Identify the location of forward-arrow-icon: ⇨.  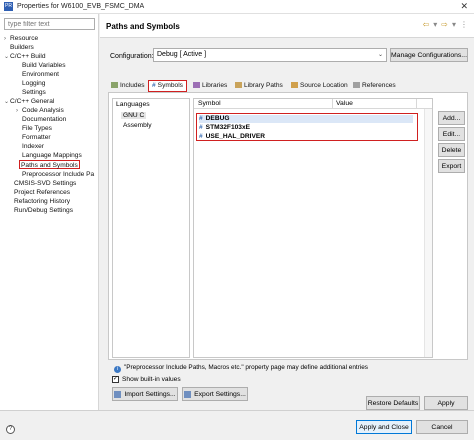
(444, 24).